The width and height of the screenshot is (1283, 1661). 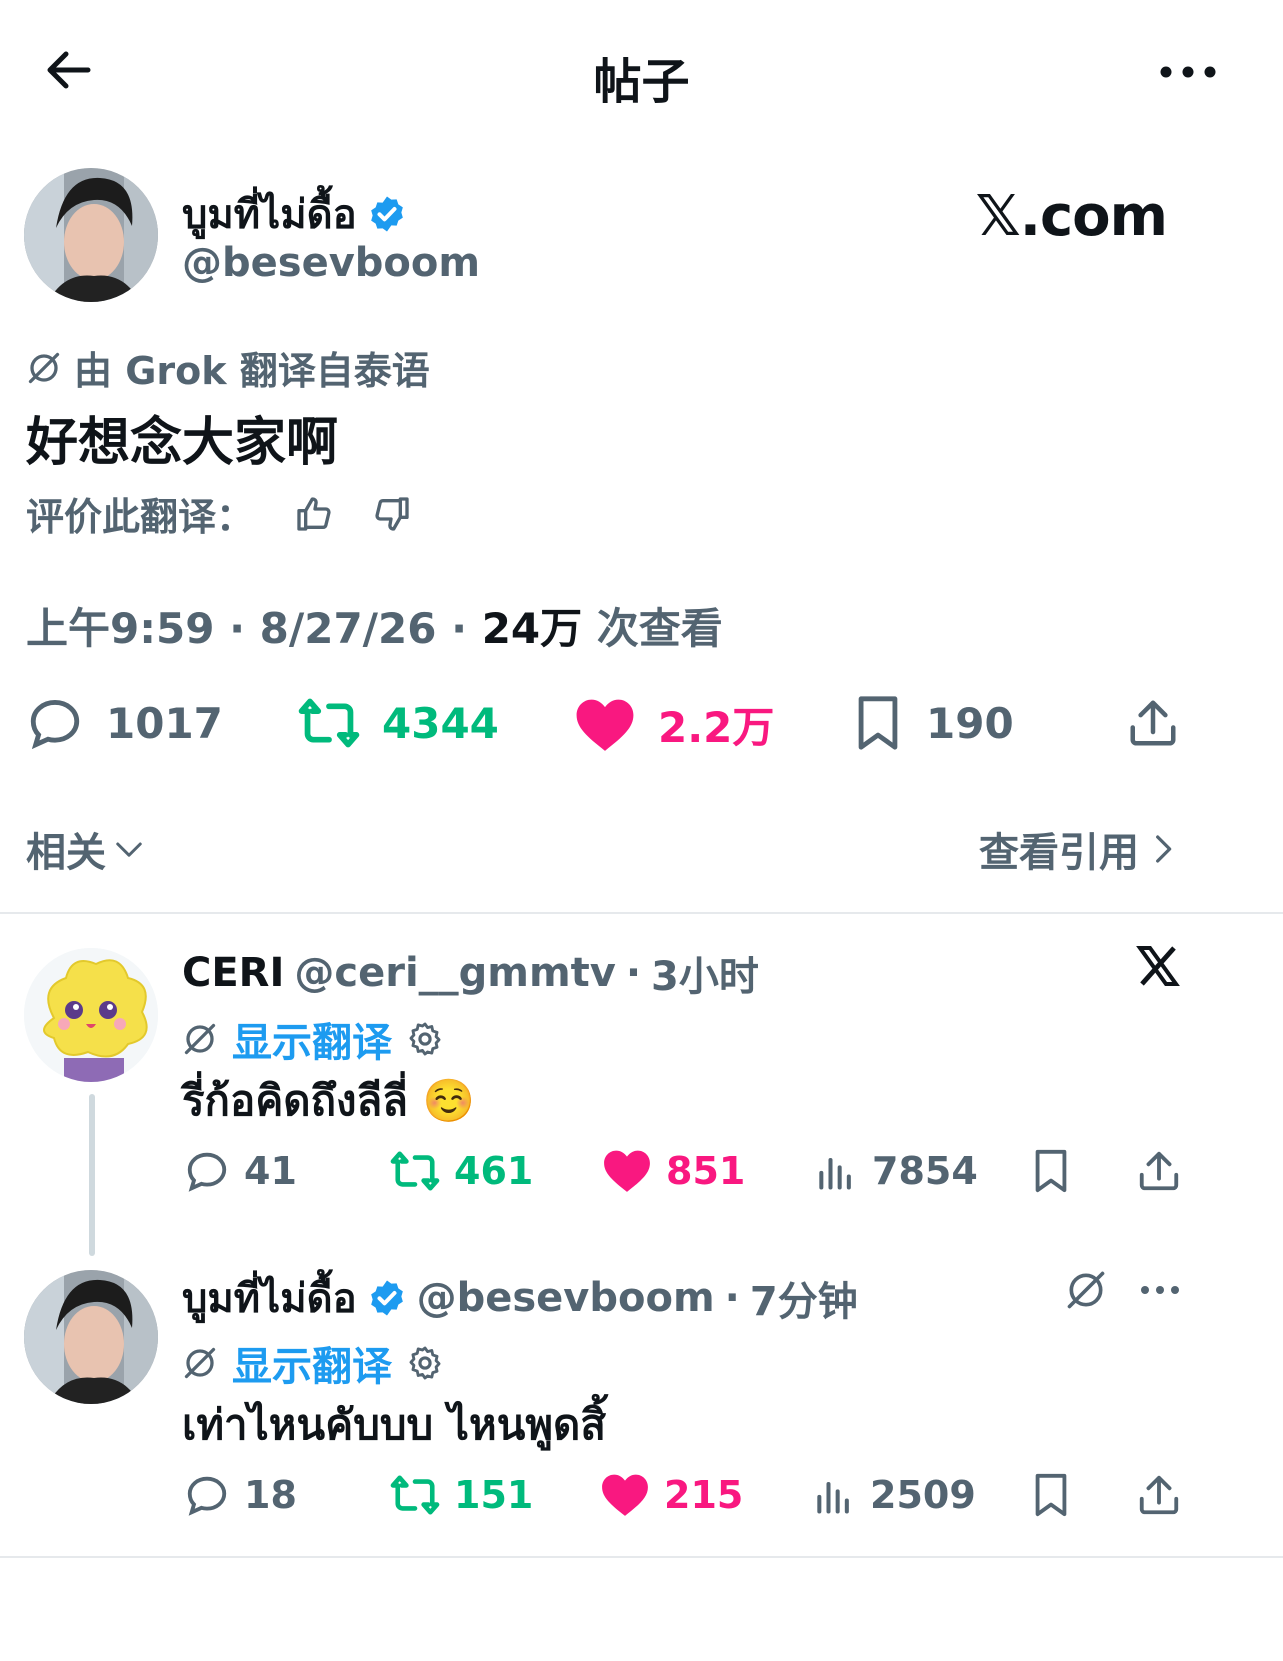 What do you see at coordinates (386, 1298) in the screenshot?
I see `verified-badge-icon` at bounding box center [386, 1298].